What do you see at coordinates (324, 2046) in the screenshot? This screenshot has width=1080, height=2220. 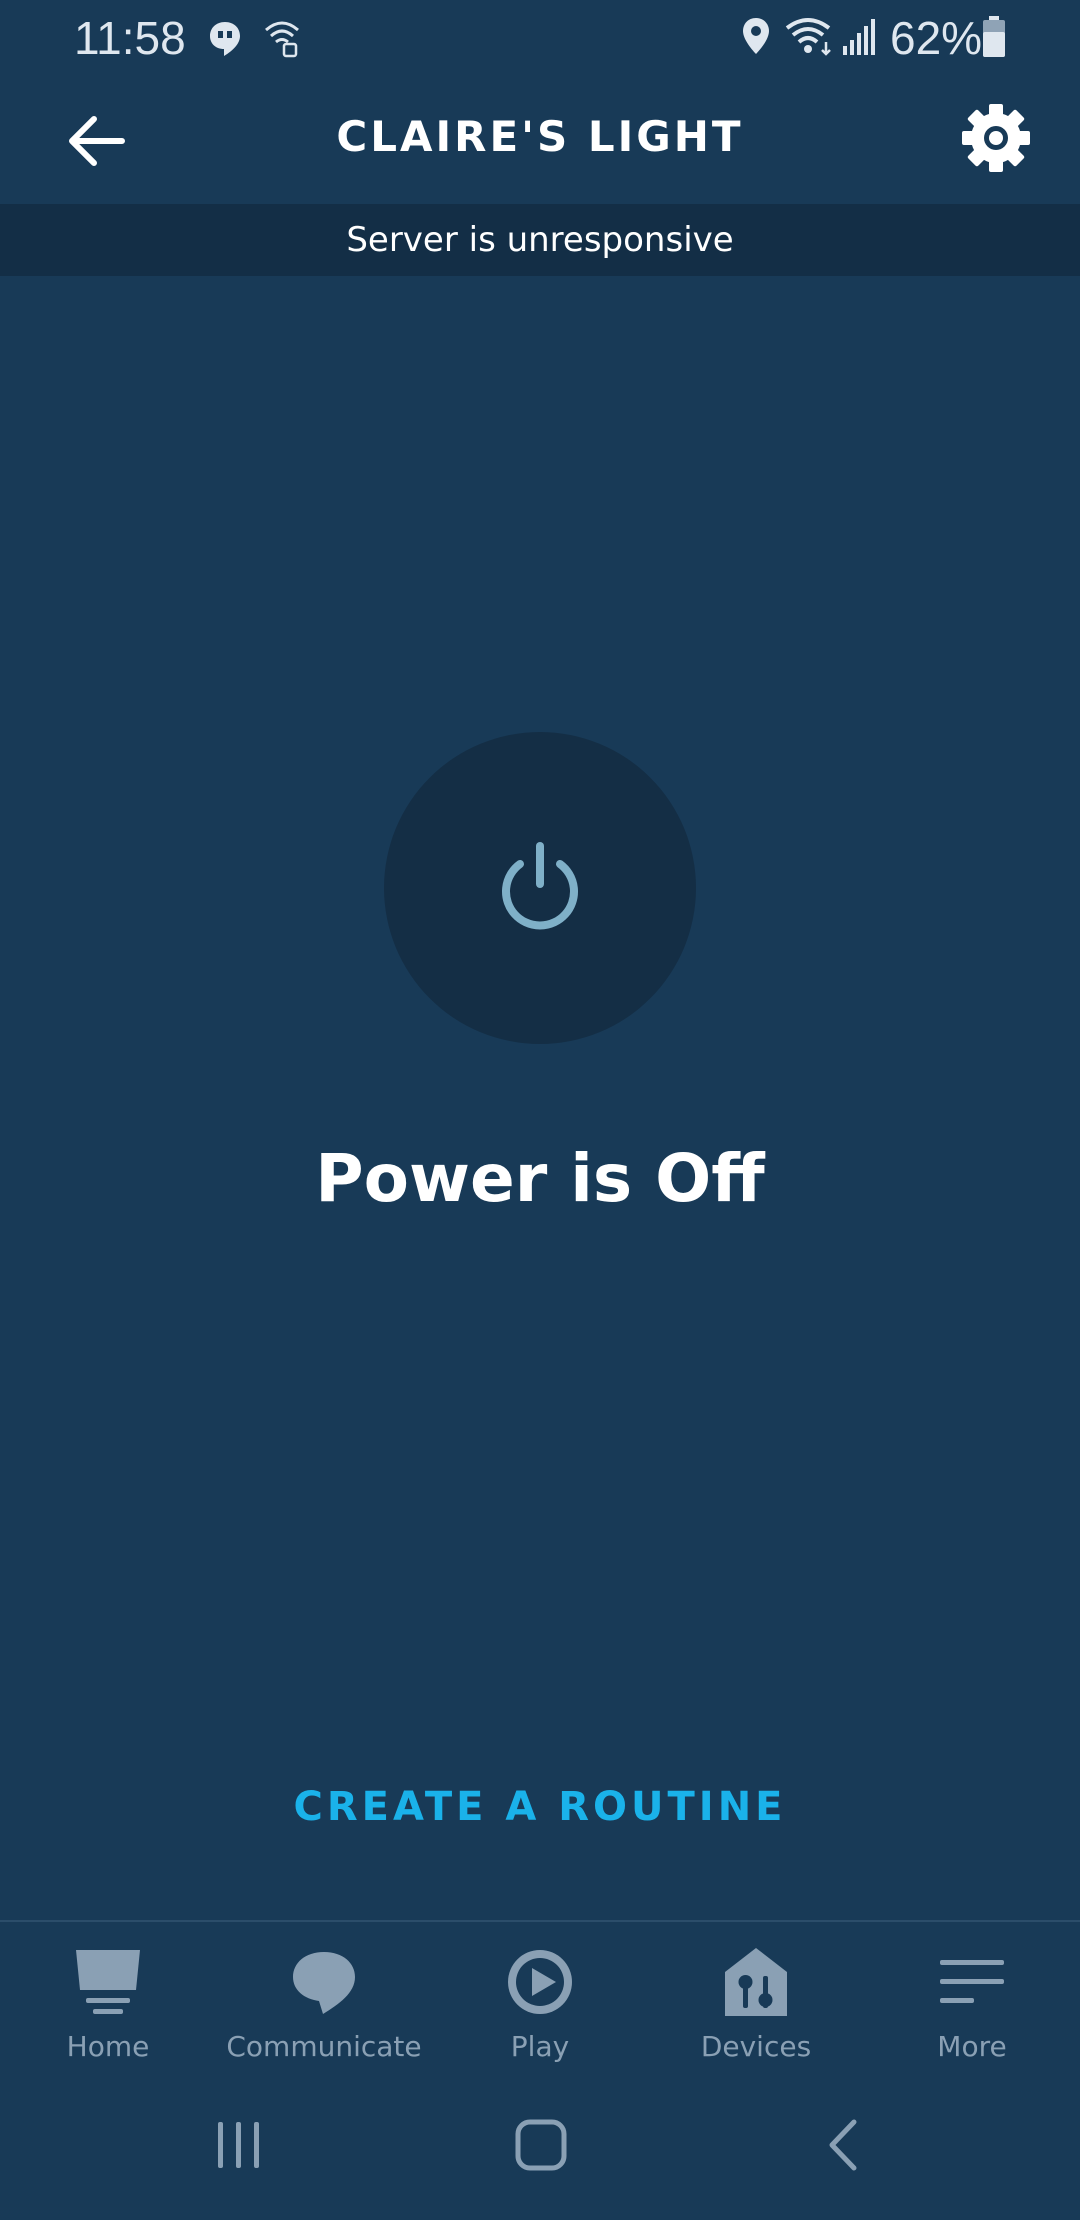 I see `nav-label-communicate: Communicate` at bounding box center [324, 2046].